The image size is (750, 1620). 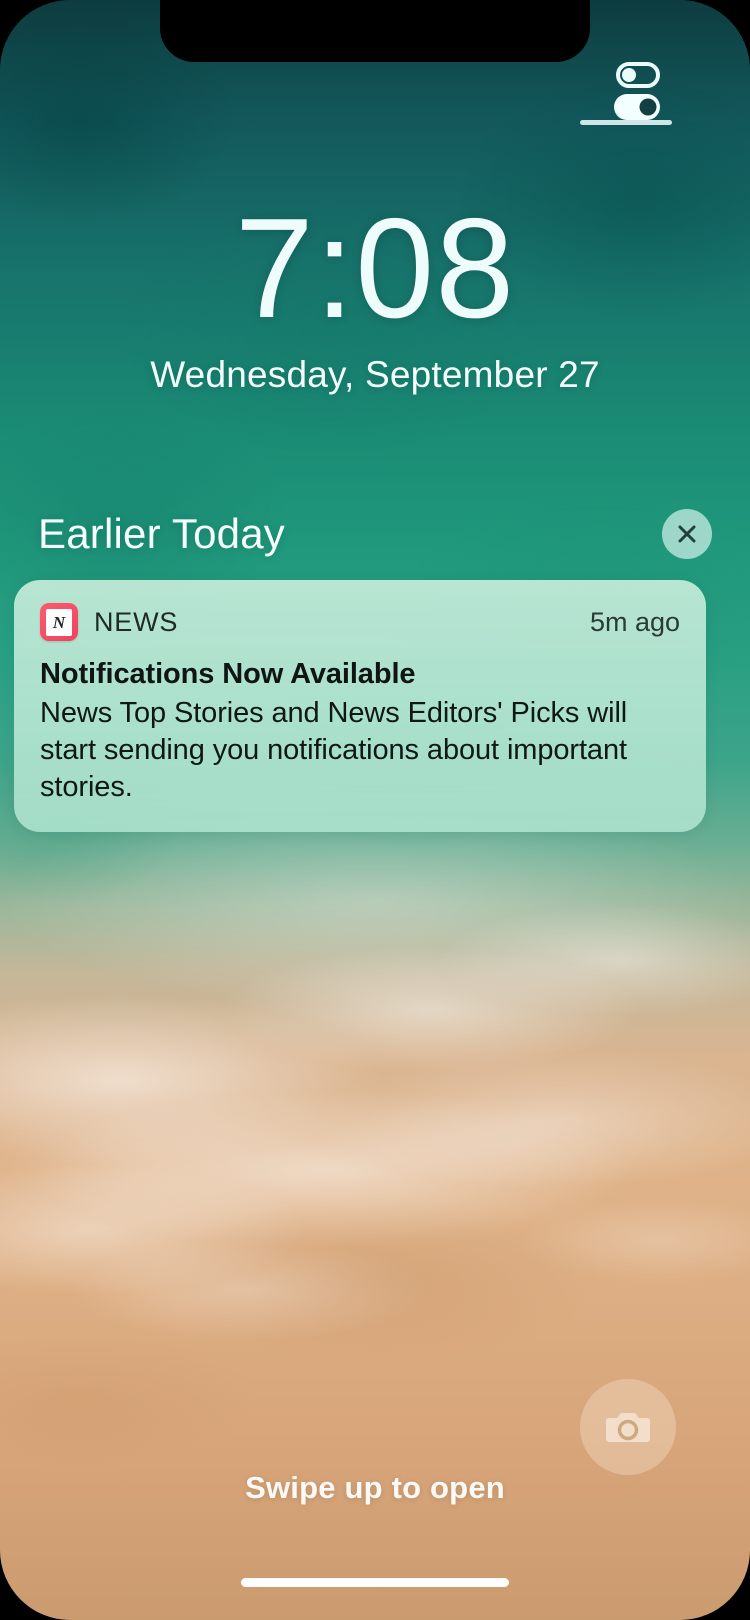 What do you see at coordinates (375, 31) in the screenshot?
I see `notch` at bounding box center [375, 31].